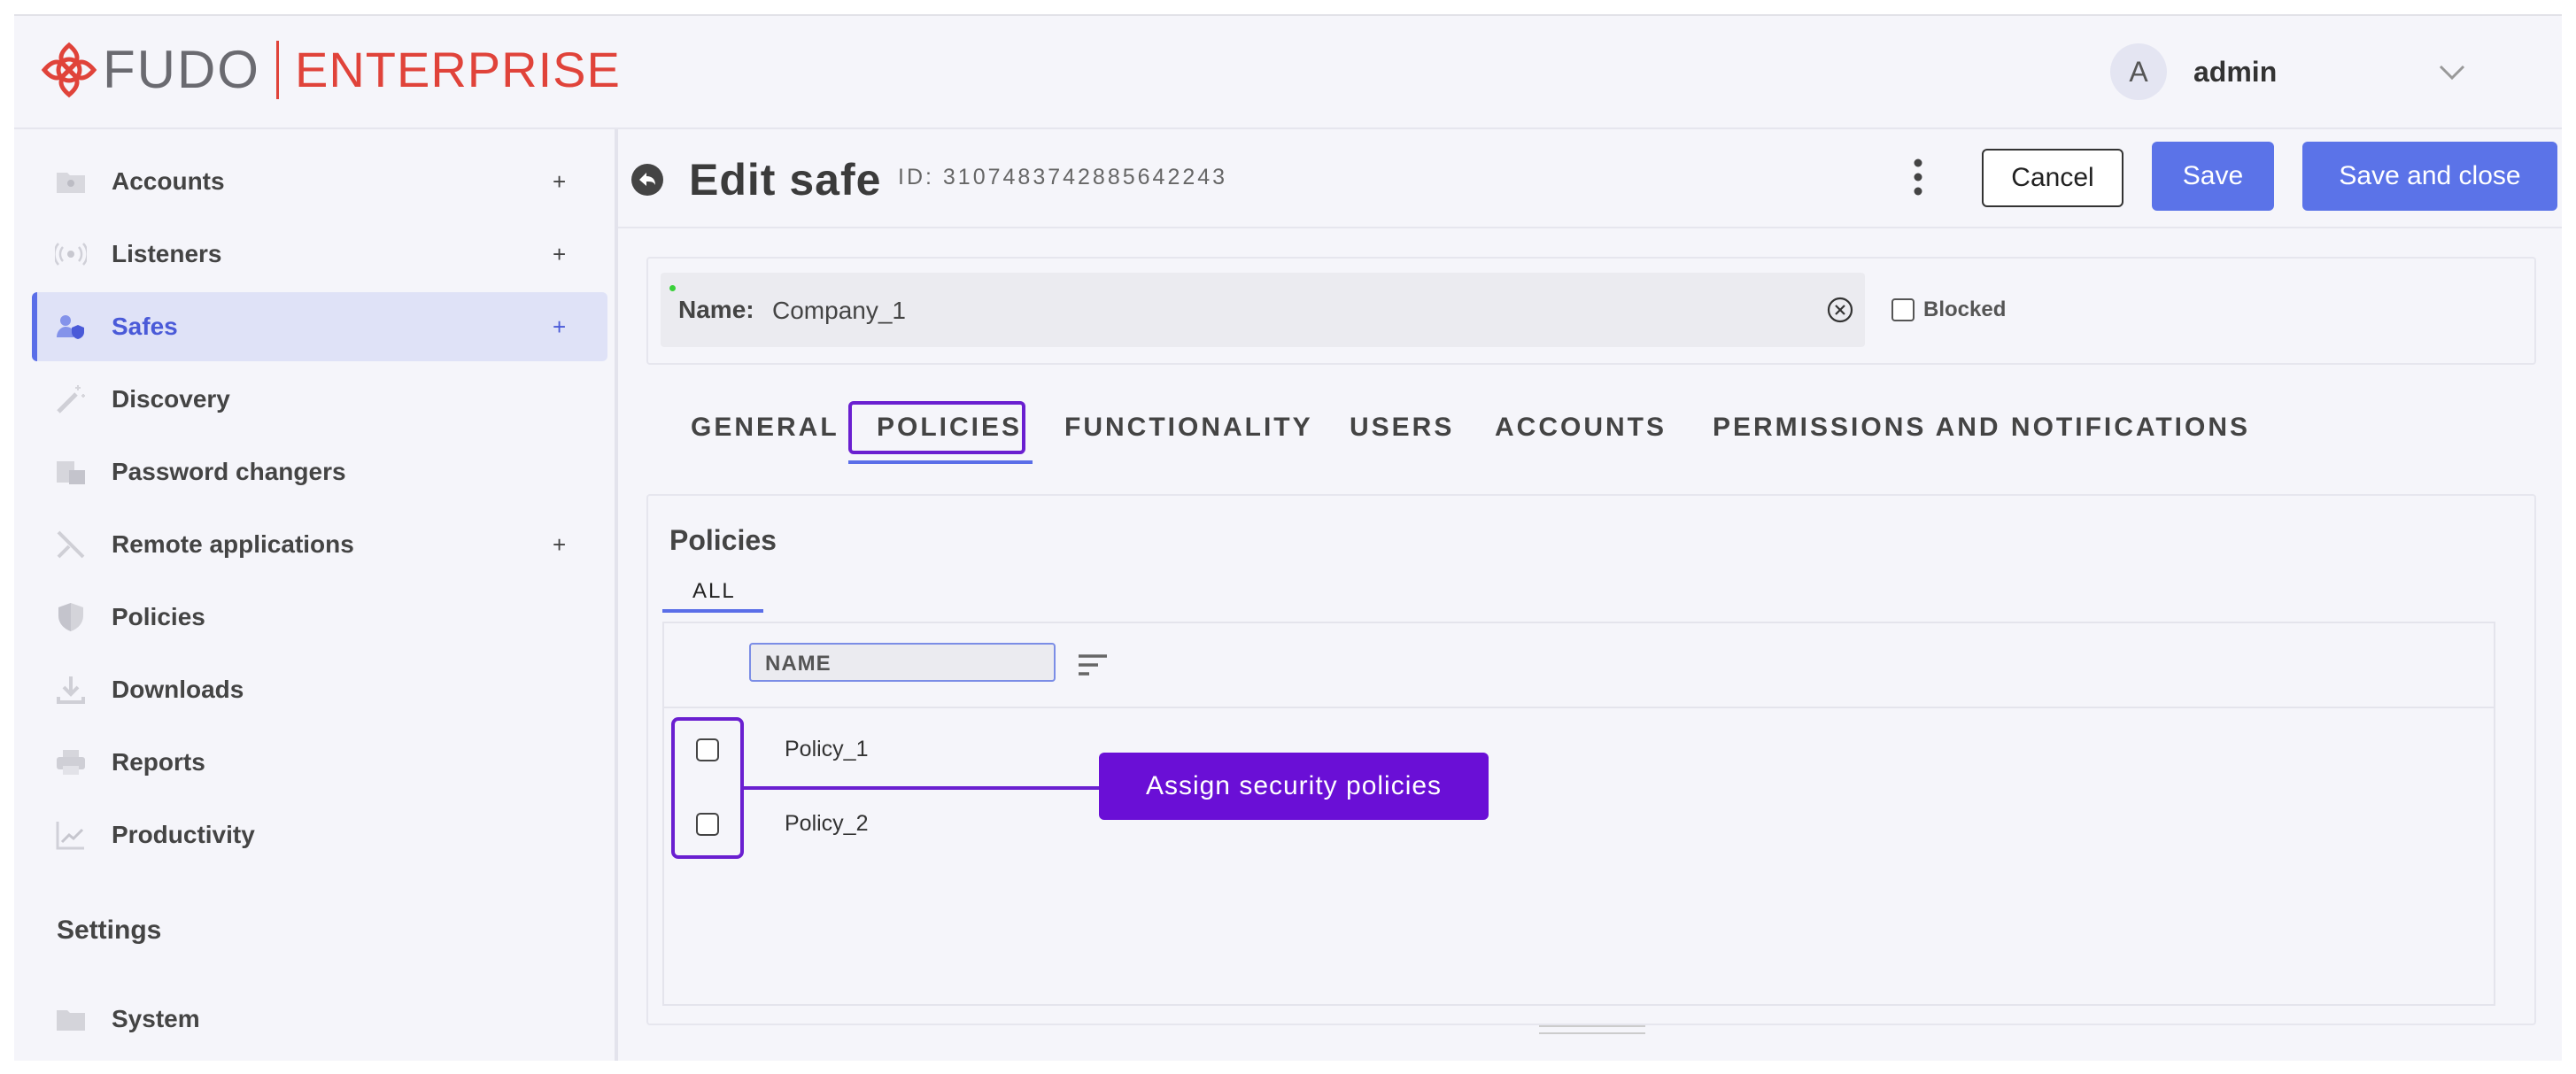 The image size is (2576, 1074). Describe the element at coordinates (1918, 177) in the screenshot. I see `more-options-icon` at that location.